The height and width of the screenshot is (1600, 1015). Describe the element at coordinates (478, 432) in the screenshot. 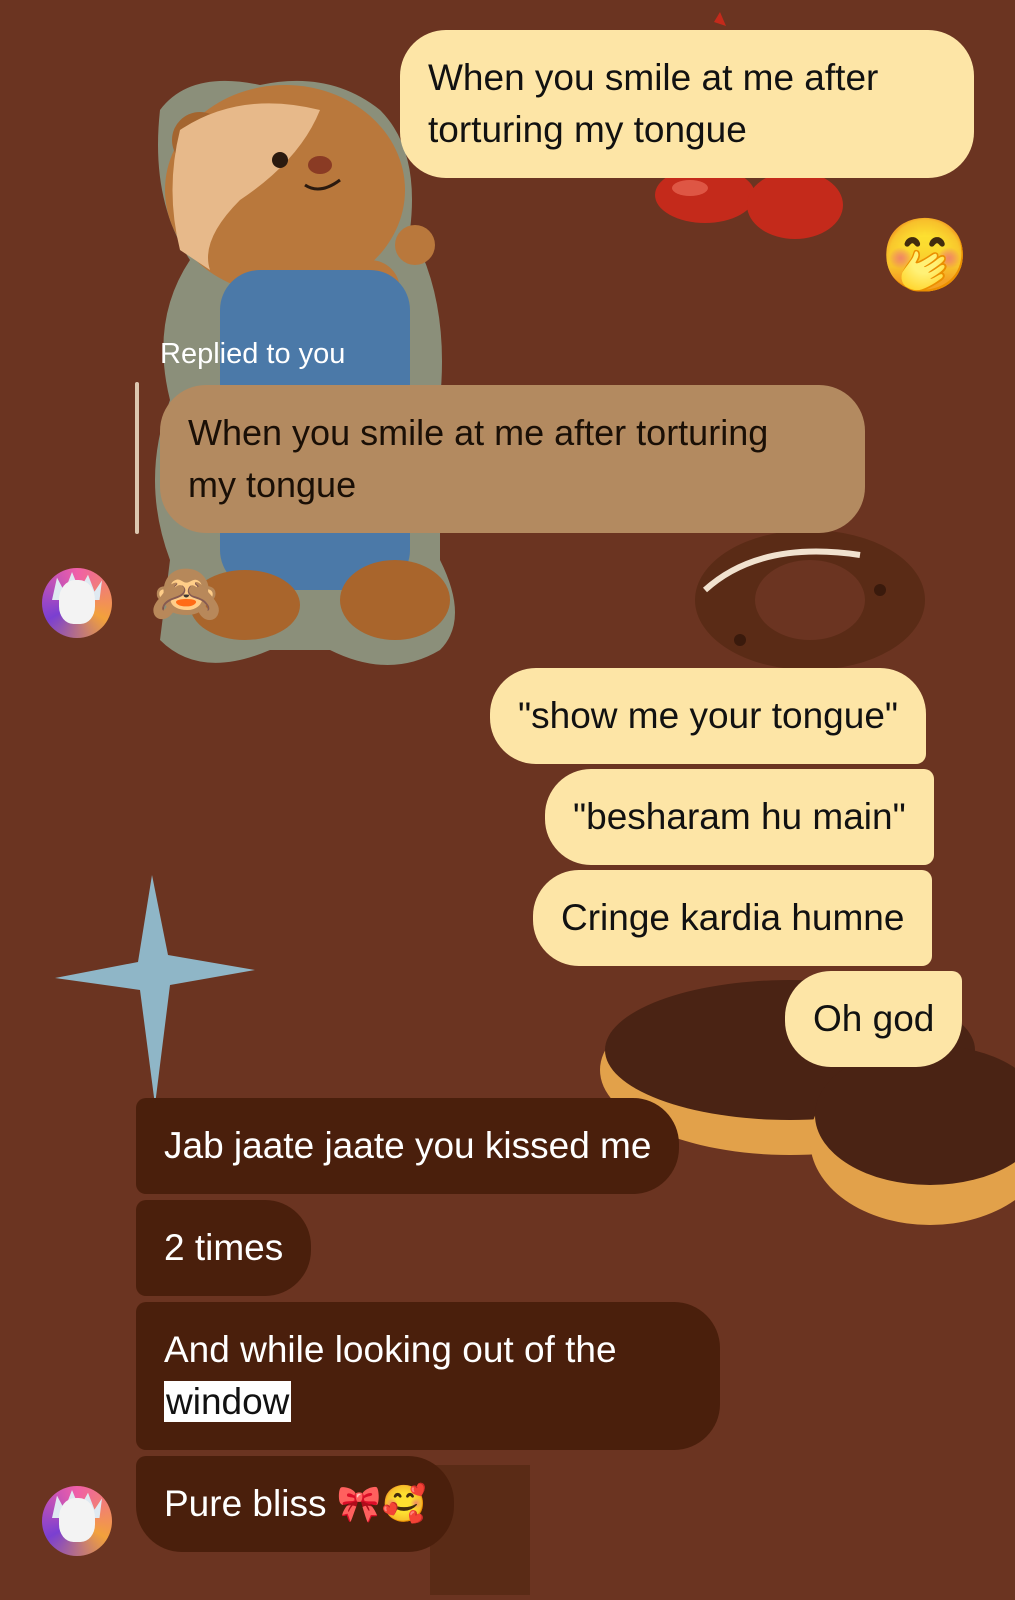

I see `message-text-line: When you smile at me after torturing` at that location.